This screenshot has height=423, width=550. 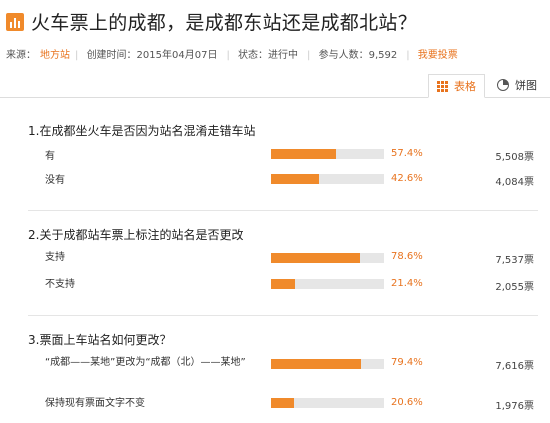 I want to click on option-row: 不支持 21.4% 2,055票, so click(x=275, y=292).